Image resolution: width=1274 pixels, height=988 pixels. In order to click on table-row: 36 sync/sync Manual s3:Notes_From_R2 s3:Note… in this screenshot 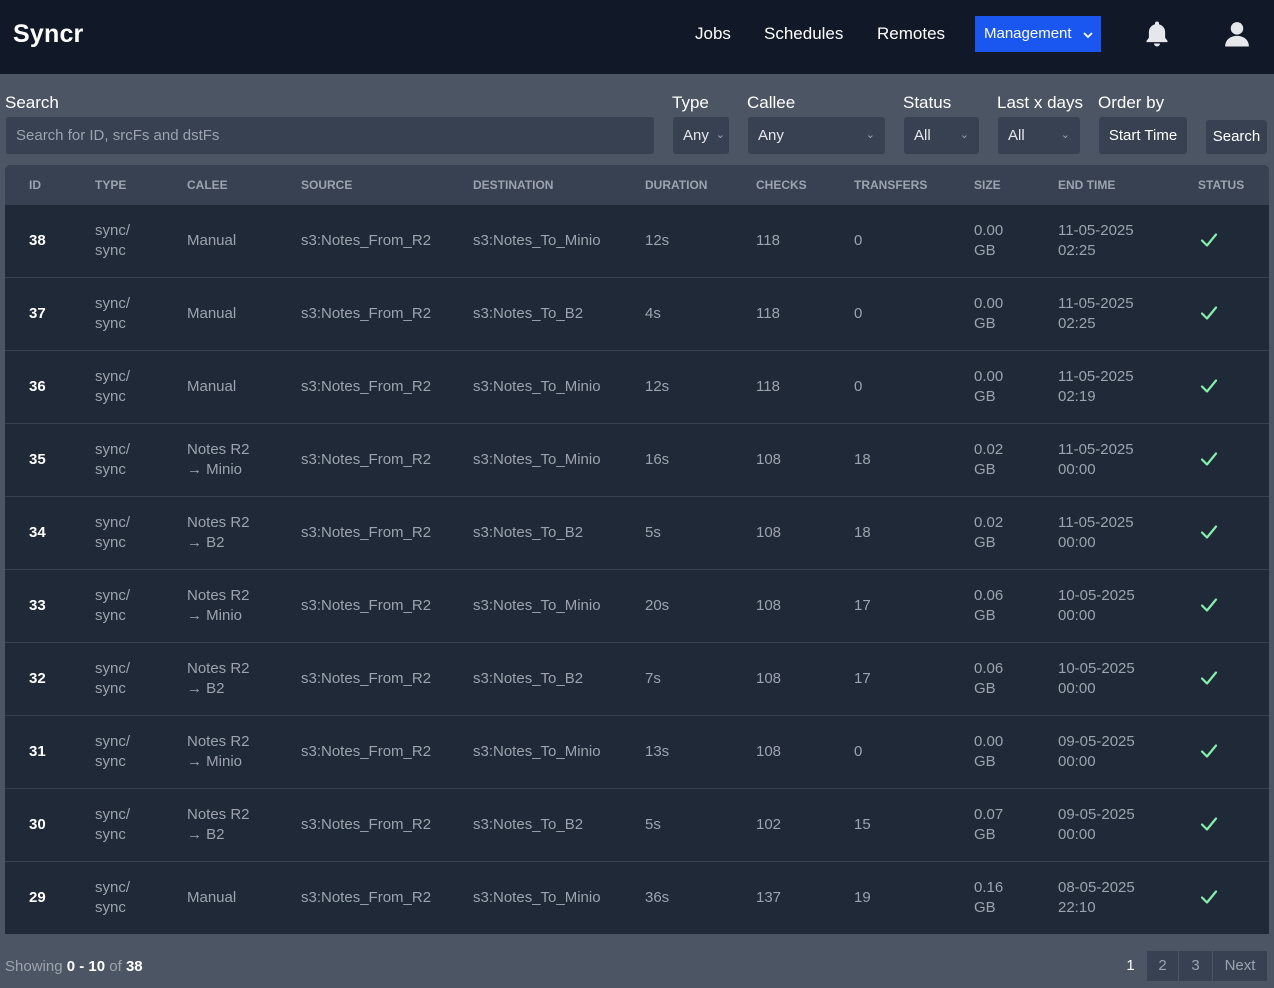, I will do `click(637, 386)`.